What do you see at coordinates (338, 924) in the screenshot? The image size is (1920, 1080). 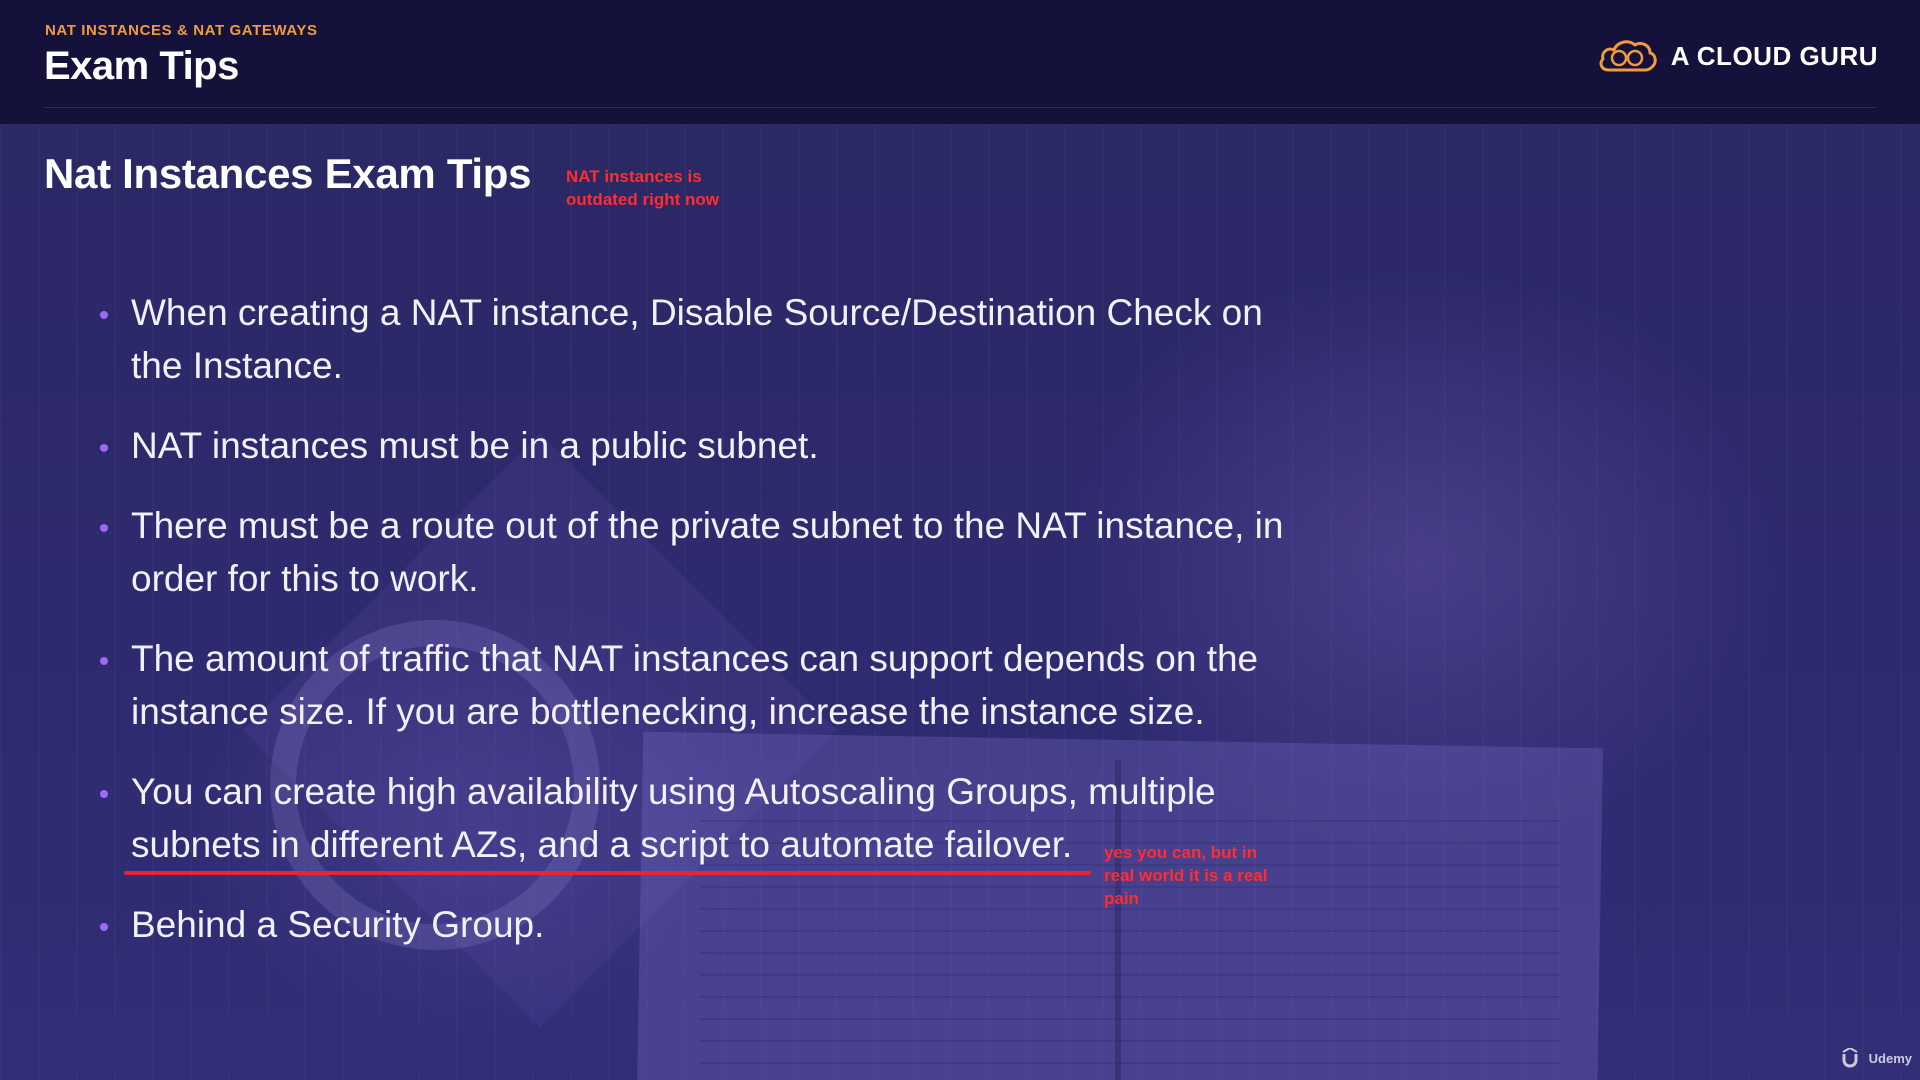 I see `list-item-text: Behind a Security Group.` at bounding box center [338, 924].